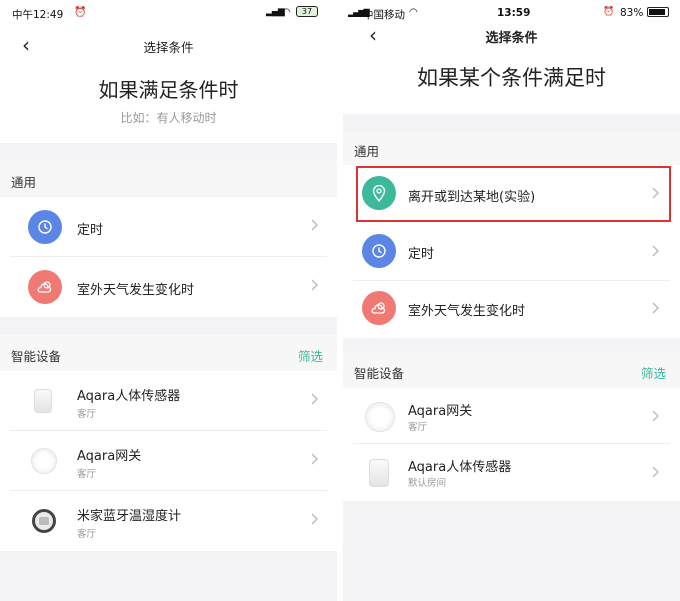 The width and height of the screenshot is (680, 601). I want to click on status-bar: ▂▄▆▇ 中国移动 ◠ 13:59 ⏰ 83%, so click(511, 12).